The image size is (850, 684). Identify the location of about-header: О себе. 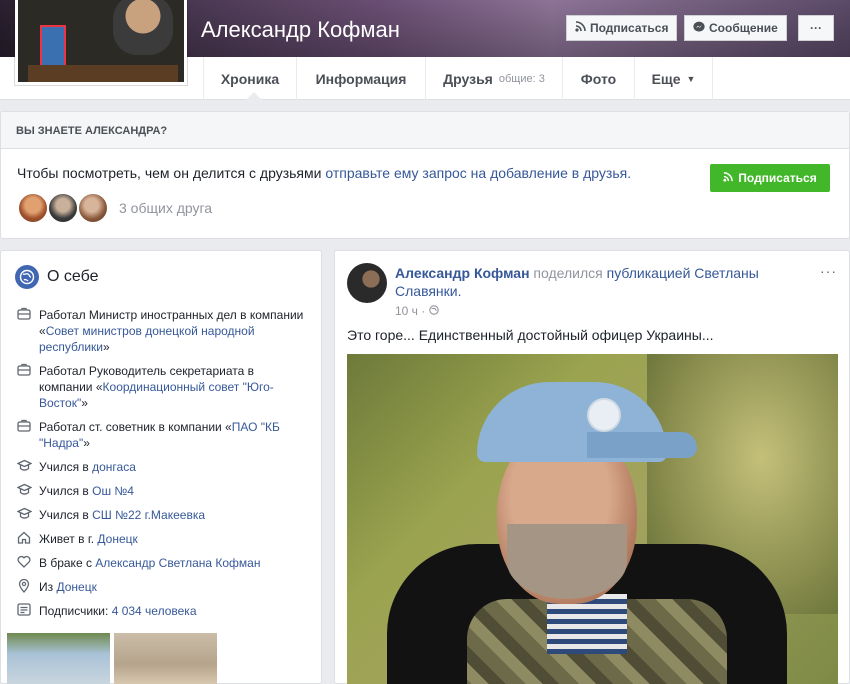
(57, 277).